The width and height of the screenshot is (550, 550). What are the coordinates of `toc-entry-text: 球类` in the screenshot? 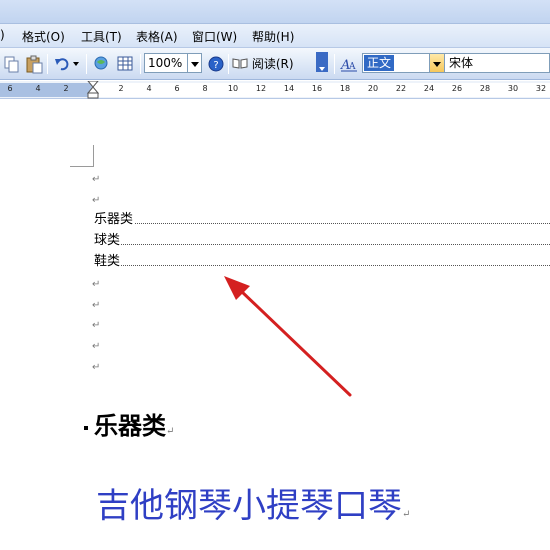 It's located at (108, 240).